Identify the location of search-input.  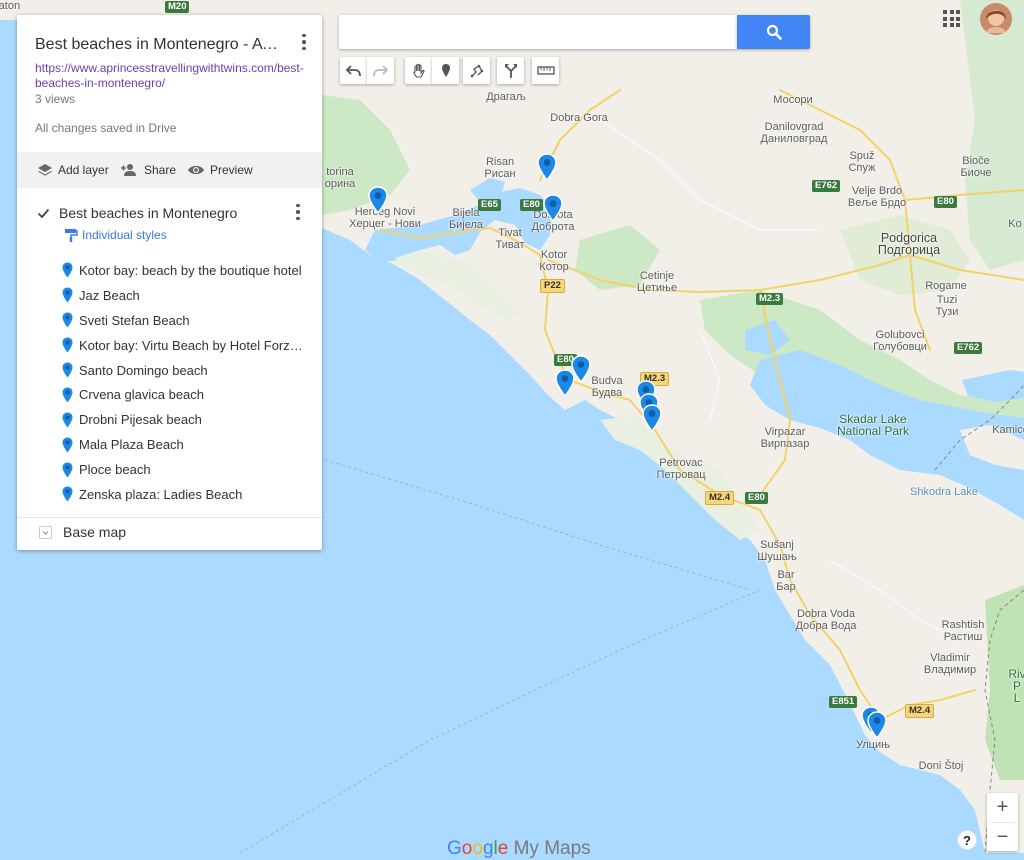
(538, 32).